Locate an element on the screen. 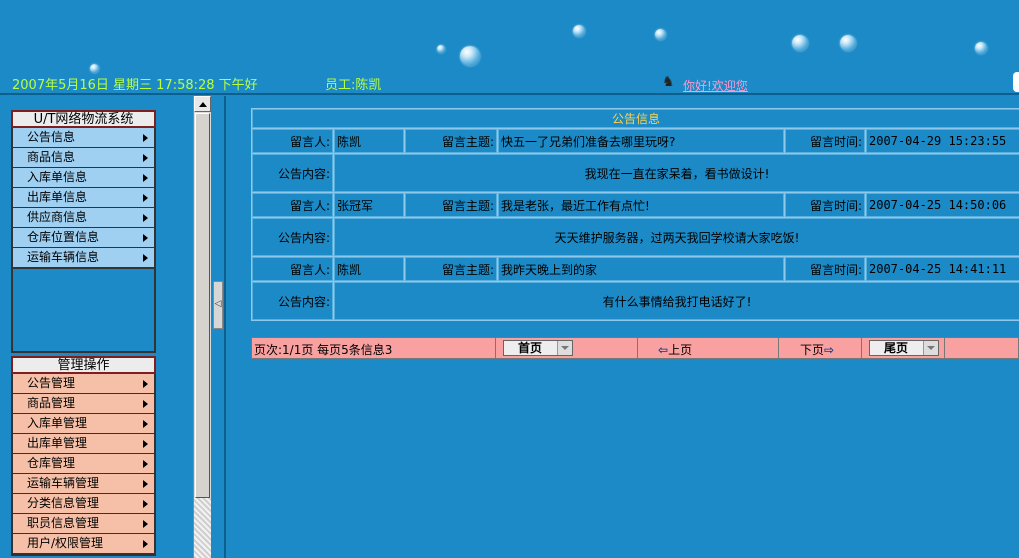  sidebar-item-notice-manage: 公告管理 is located at coordinates (83, 384).